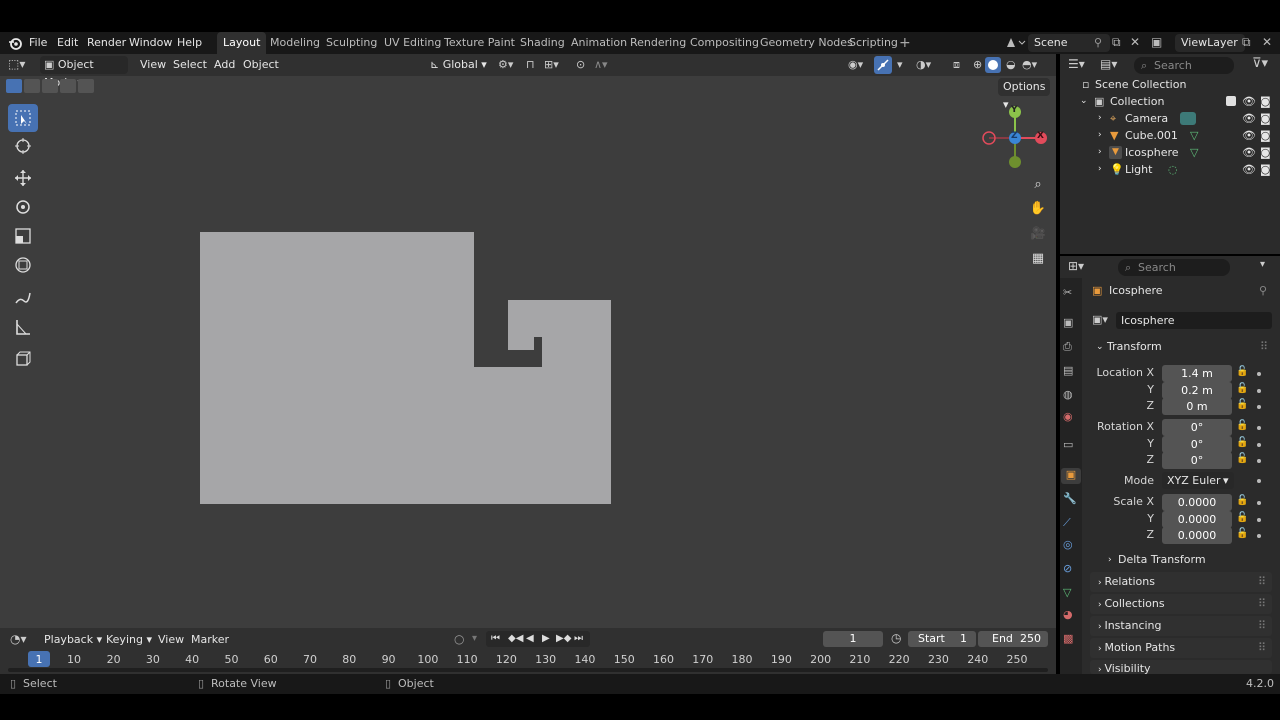 This screenshot has height=720, width=1280. Describe the element at coordinates (38, 42) in the screenshot. I see `menu-file: File` at that location.